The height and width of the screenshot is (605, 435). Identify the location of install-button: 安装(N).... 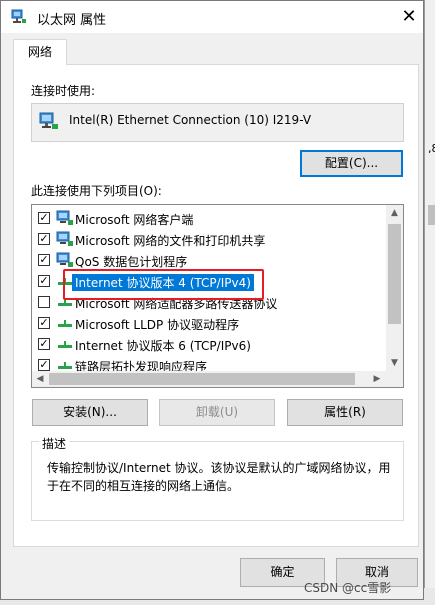
(90, 412).